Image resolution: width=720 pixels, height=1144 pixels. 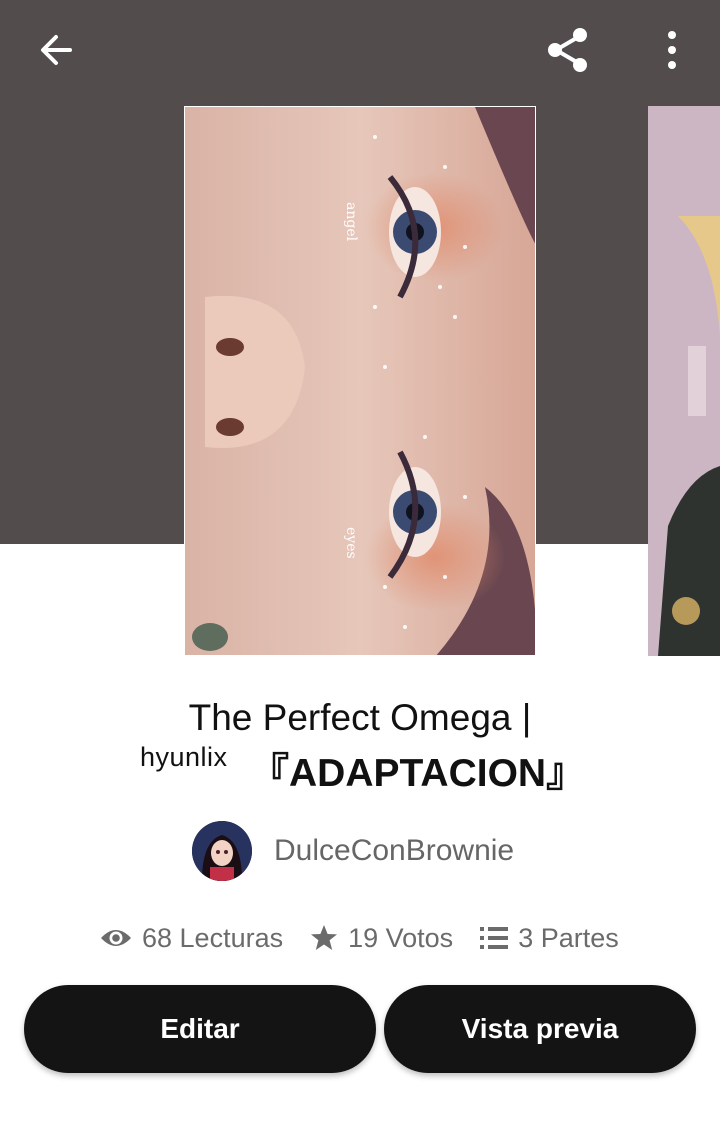 I want to click on avatar, so click(x=222, y=851).